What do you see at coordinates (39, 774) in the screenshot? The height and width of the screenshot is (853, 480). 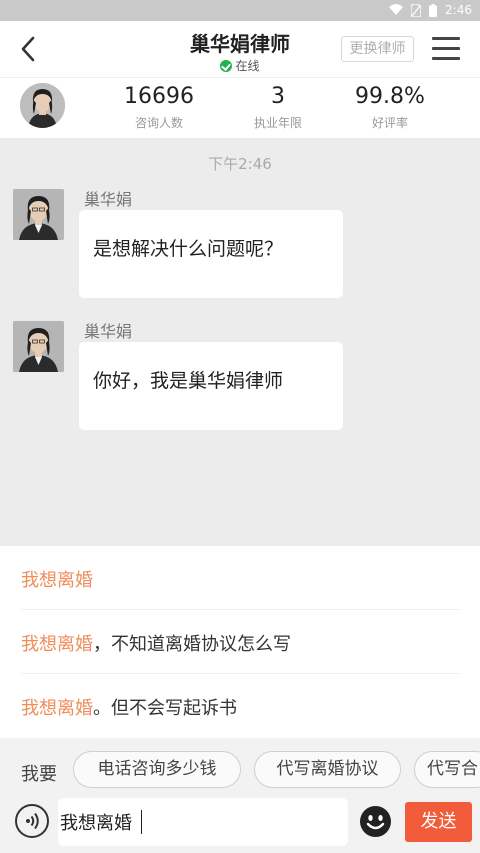 I see `quick-reply-lead: 我要` at bounding box center [39, 774].